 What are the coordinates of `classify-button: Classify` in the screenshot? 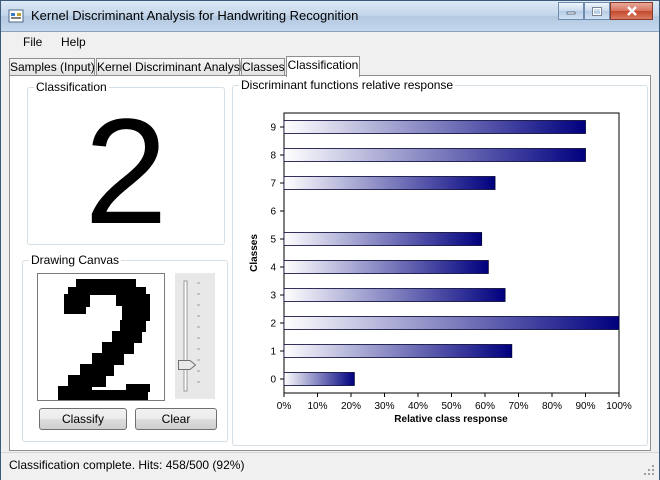 It's located at (83, 419).